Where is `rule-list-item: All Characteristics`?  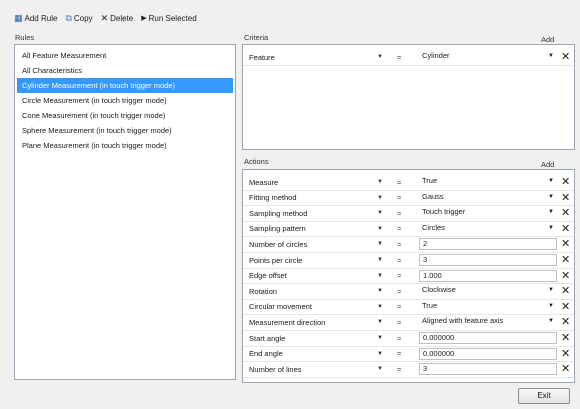
rule-list-item: All Characteristics is located at coordinates (125, 70).